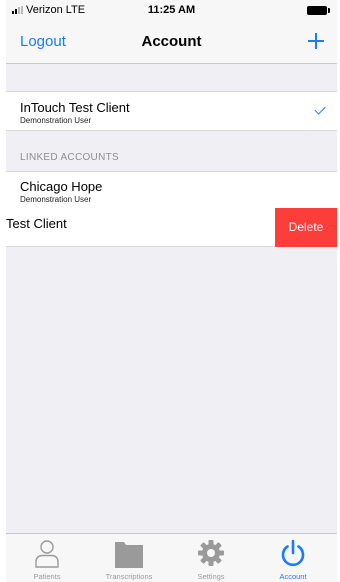 The height and width of the screenshot is (582, 340). Describe the element at coordinates (171, 111) in the screenshot. I see `account-row-current: InTouch Test Client Demonstration User` at that location.